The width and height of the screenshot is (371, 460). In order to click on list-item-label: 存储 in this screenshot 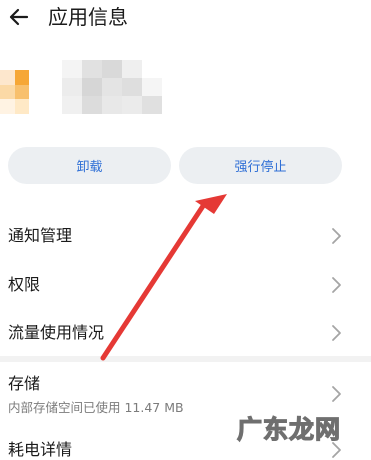, I will do `click(24, 383)`.